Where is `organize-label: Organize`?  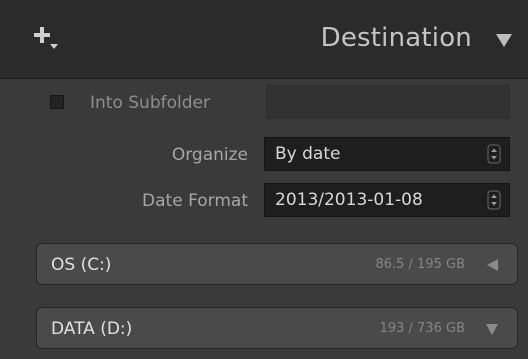 organize-label: Organize is located at coordinates (209, 155).